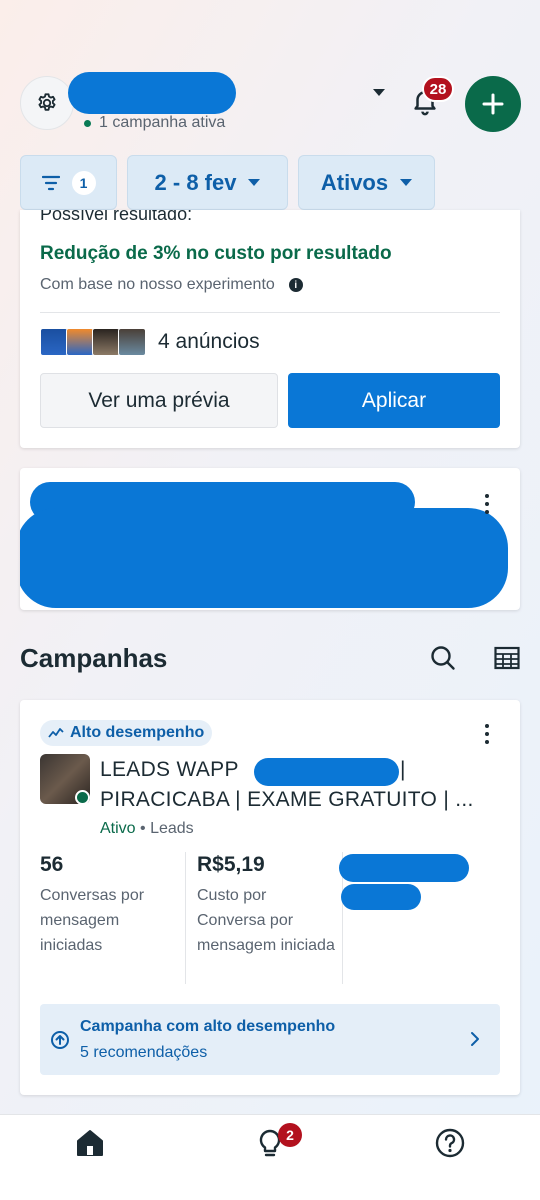 This screenshot has height=1200, width=540. I want to click on plus-icon, so click(493, 104).